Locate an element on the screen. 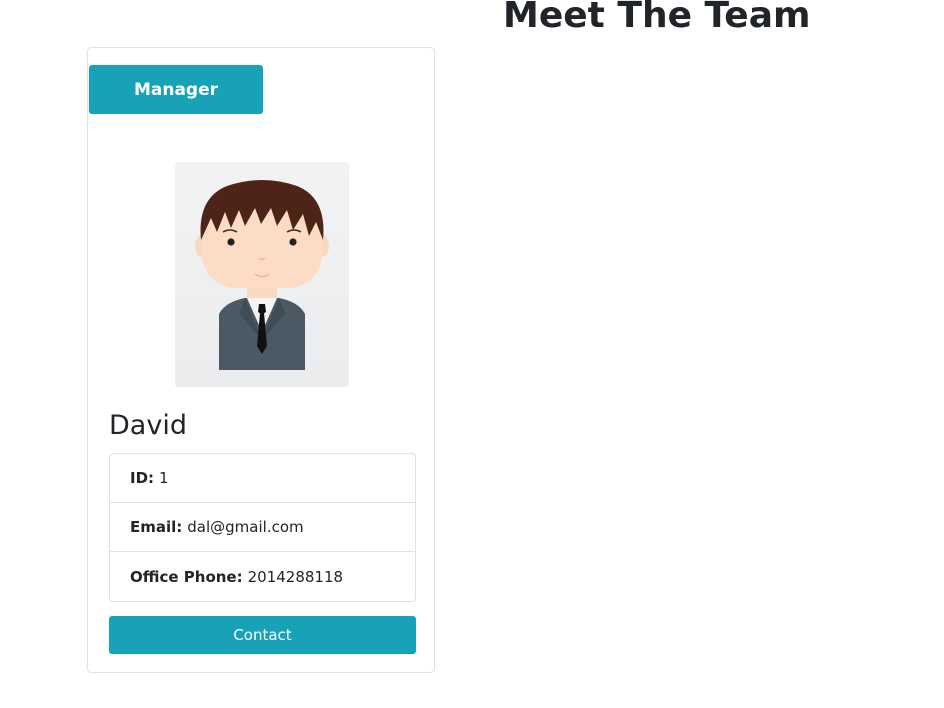  detail-label: ID: is located at coordinates (142, 478).